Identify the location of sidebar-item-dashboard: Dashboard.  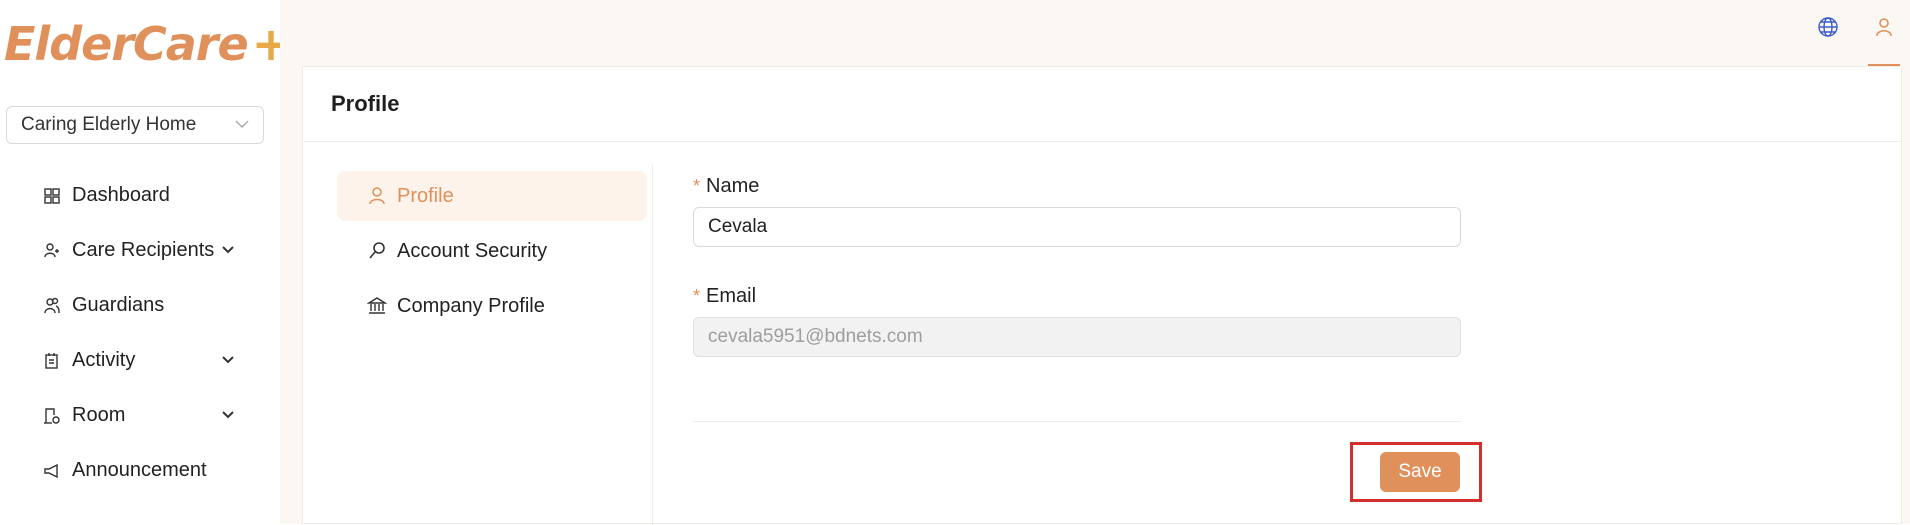
(140, 195).